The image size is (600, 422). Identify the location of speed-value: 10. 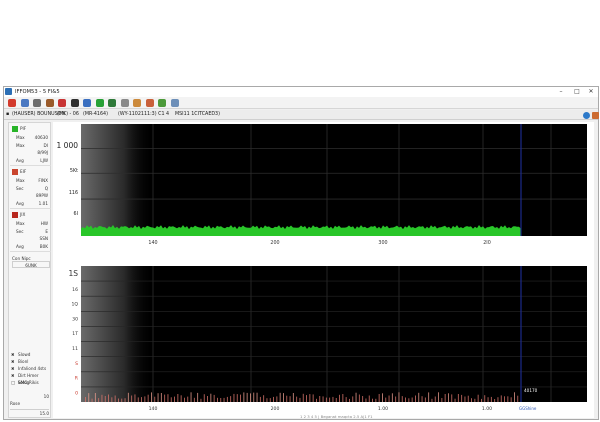
(46, 396).